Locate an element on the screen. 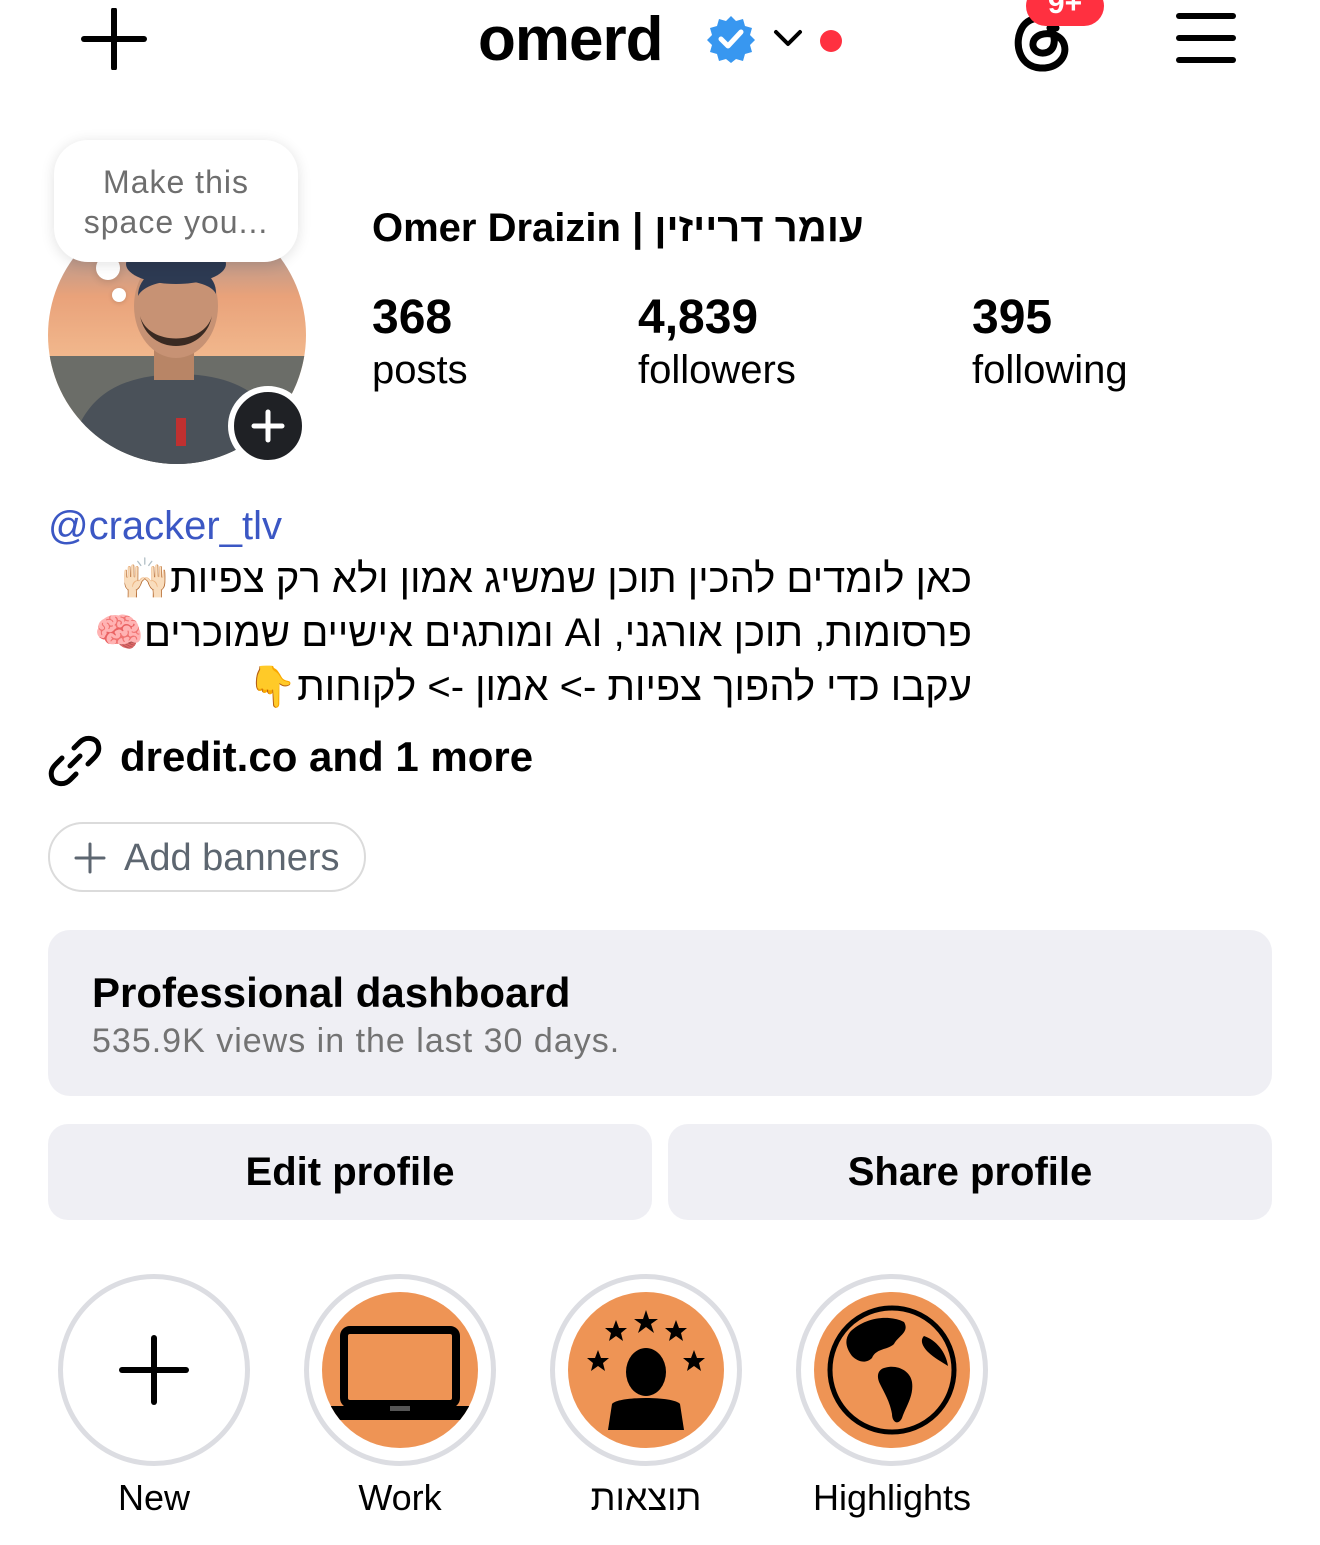 This screenshot has width=1320, height=1545. stat-following: 395 following is located at coordinates (1050, 342).